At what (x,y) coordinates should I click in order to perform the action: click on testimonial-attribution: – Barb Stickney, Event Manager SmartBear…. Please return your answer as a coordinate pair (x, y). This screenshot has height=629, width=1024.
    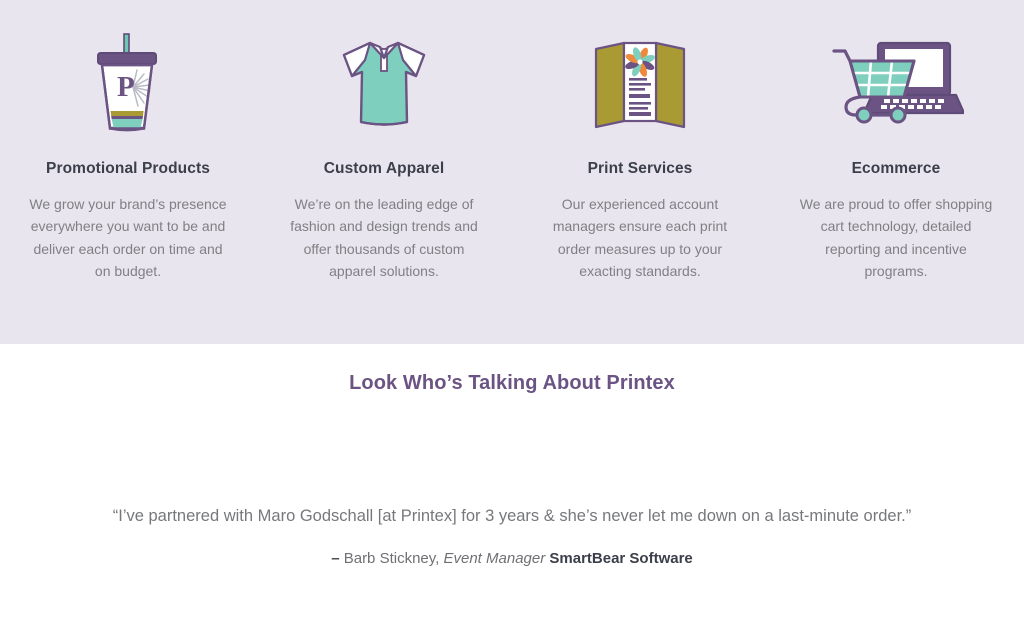
    Looking at the image, I should click on (512, 558).